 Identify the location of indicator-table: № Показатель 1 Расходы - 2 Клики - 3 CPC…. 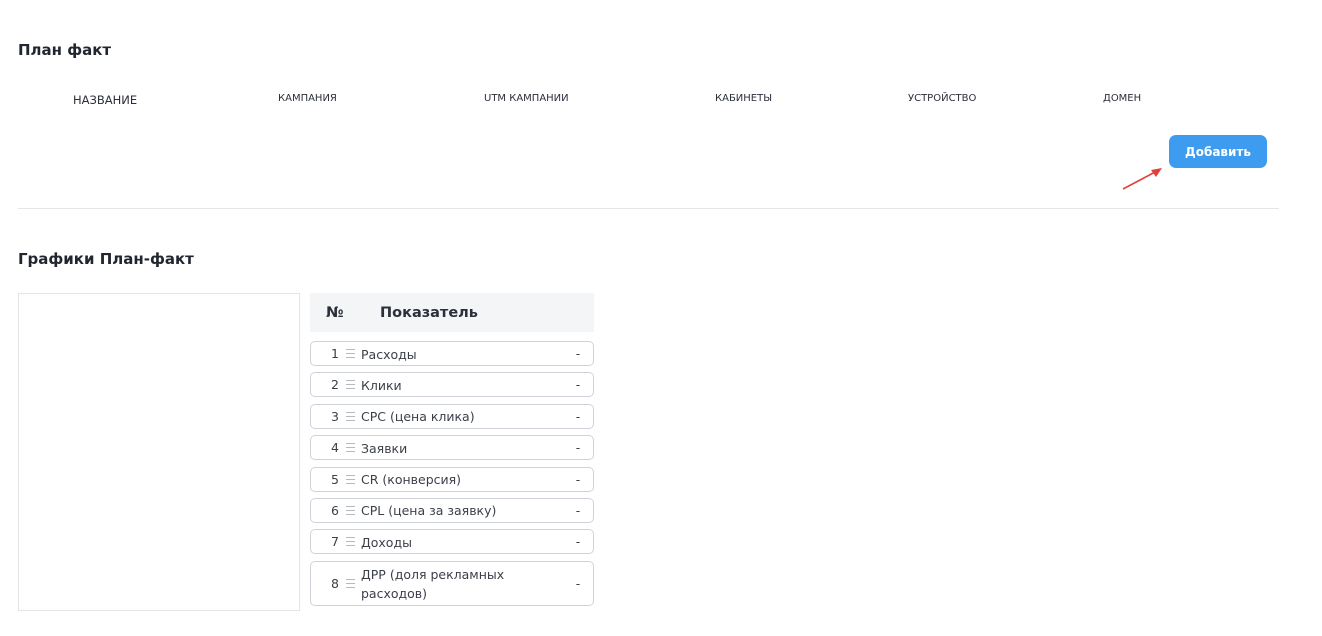
(452, 452).